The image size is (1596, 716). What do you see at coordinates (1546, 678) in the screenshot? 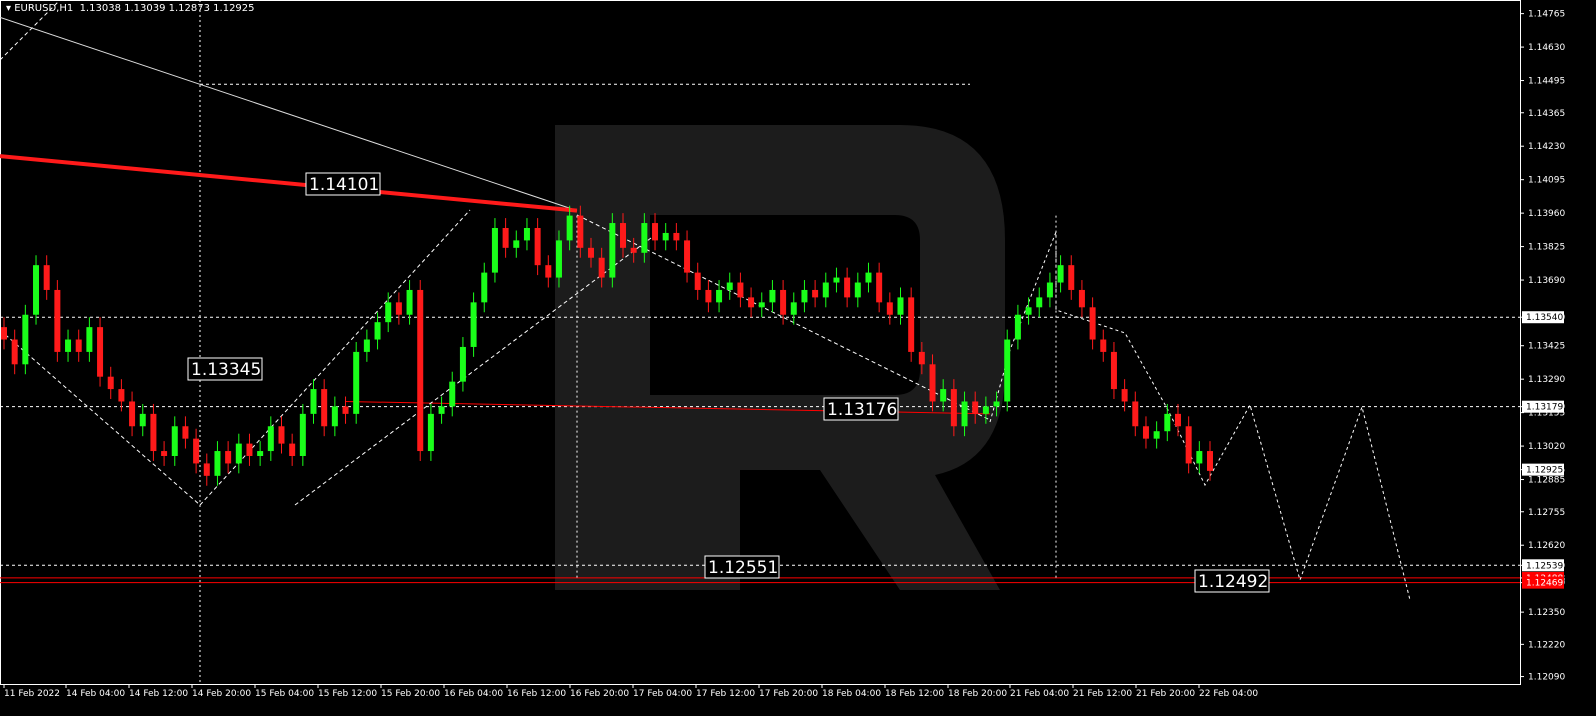
I see `y-tick-label: 1.12090` at bounding box center [1546, 678].